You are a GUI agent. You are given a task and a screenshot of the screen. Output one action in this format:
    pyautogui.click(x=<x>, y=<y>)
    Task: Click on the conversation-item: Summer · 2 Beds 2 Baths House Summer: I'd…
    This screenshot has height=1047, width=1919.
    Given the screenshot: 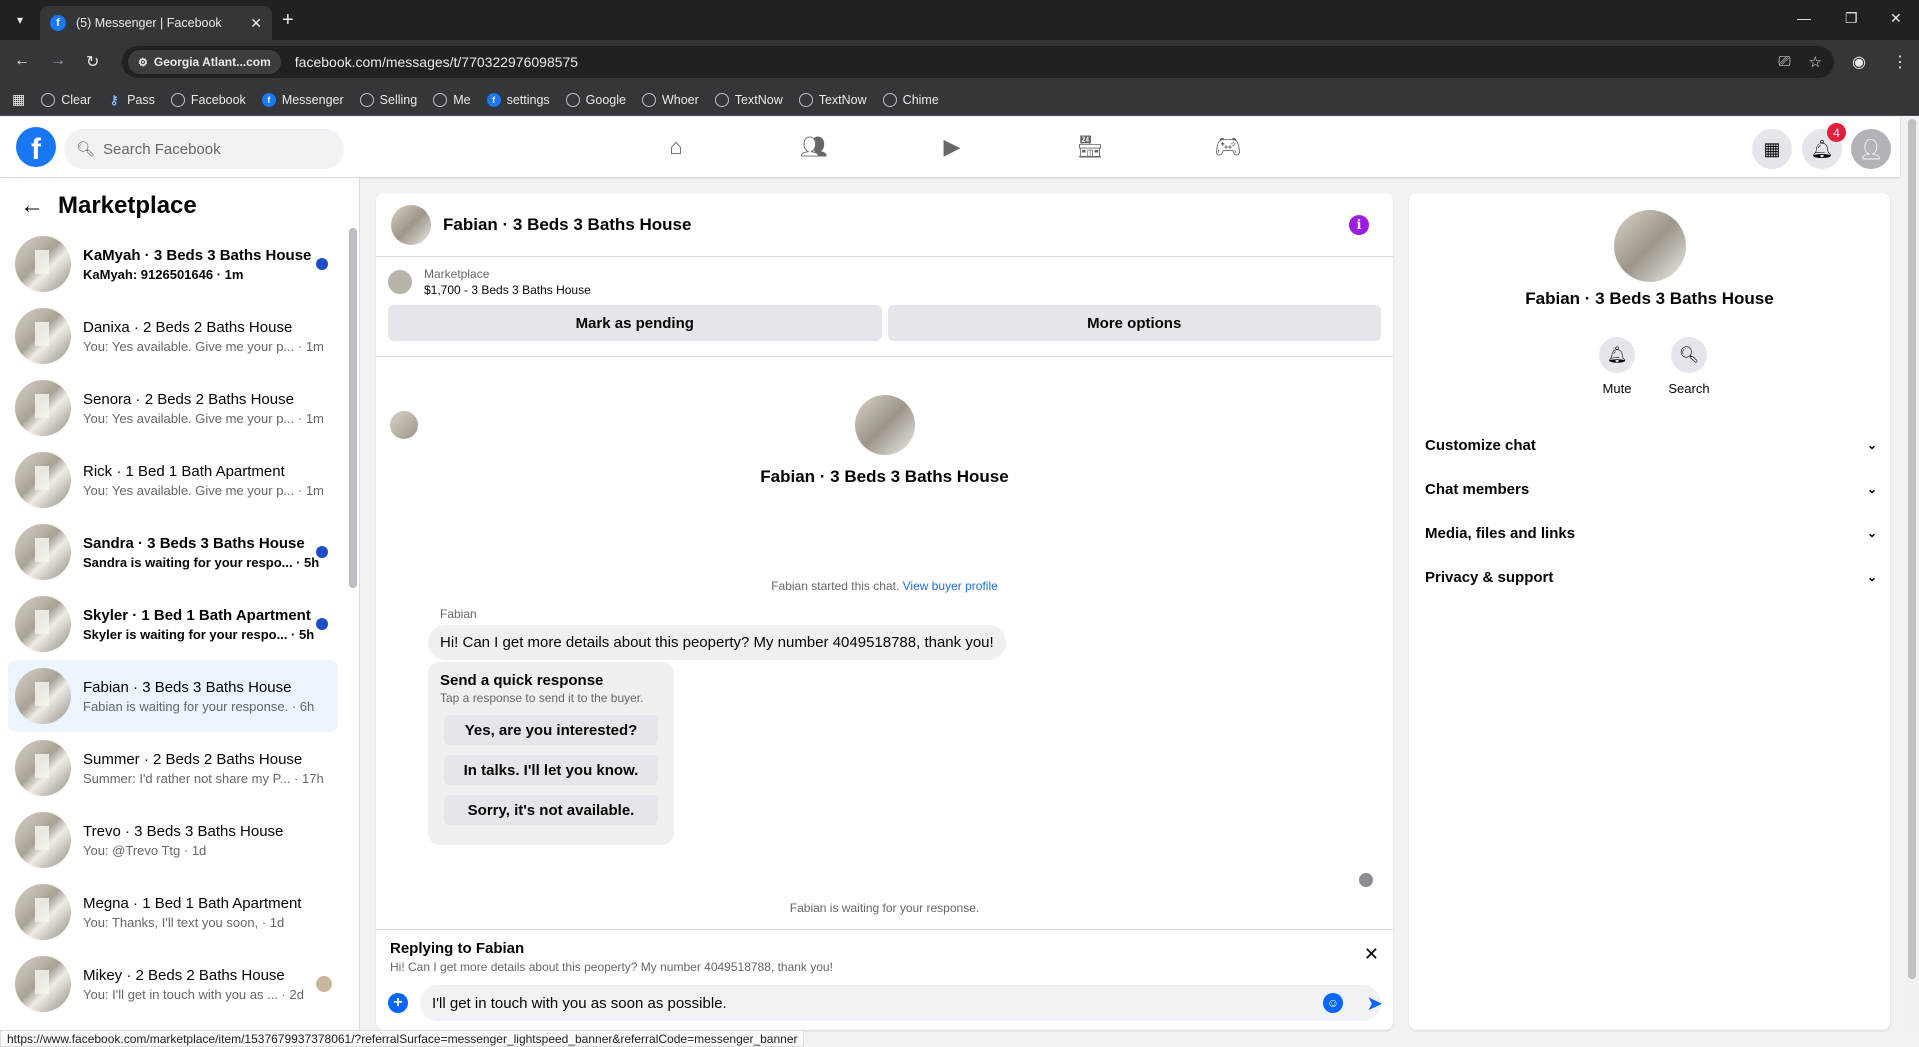 What is the action you would take?
    pyautogui.click(x=173, y=768)
    